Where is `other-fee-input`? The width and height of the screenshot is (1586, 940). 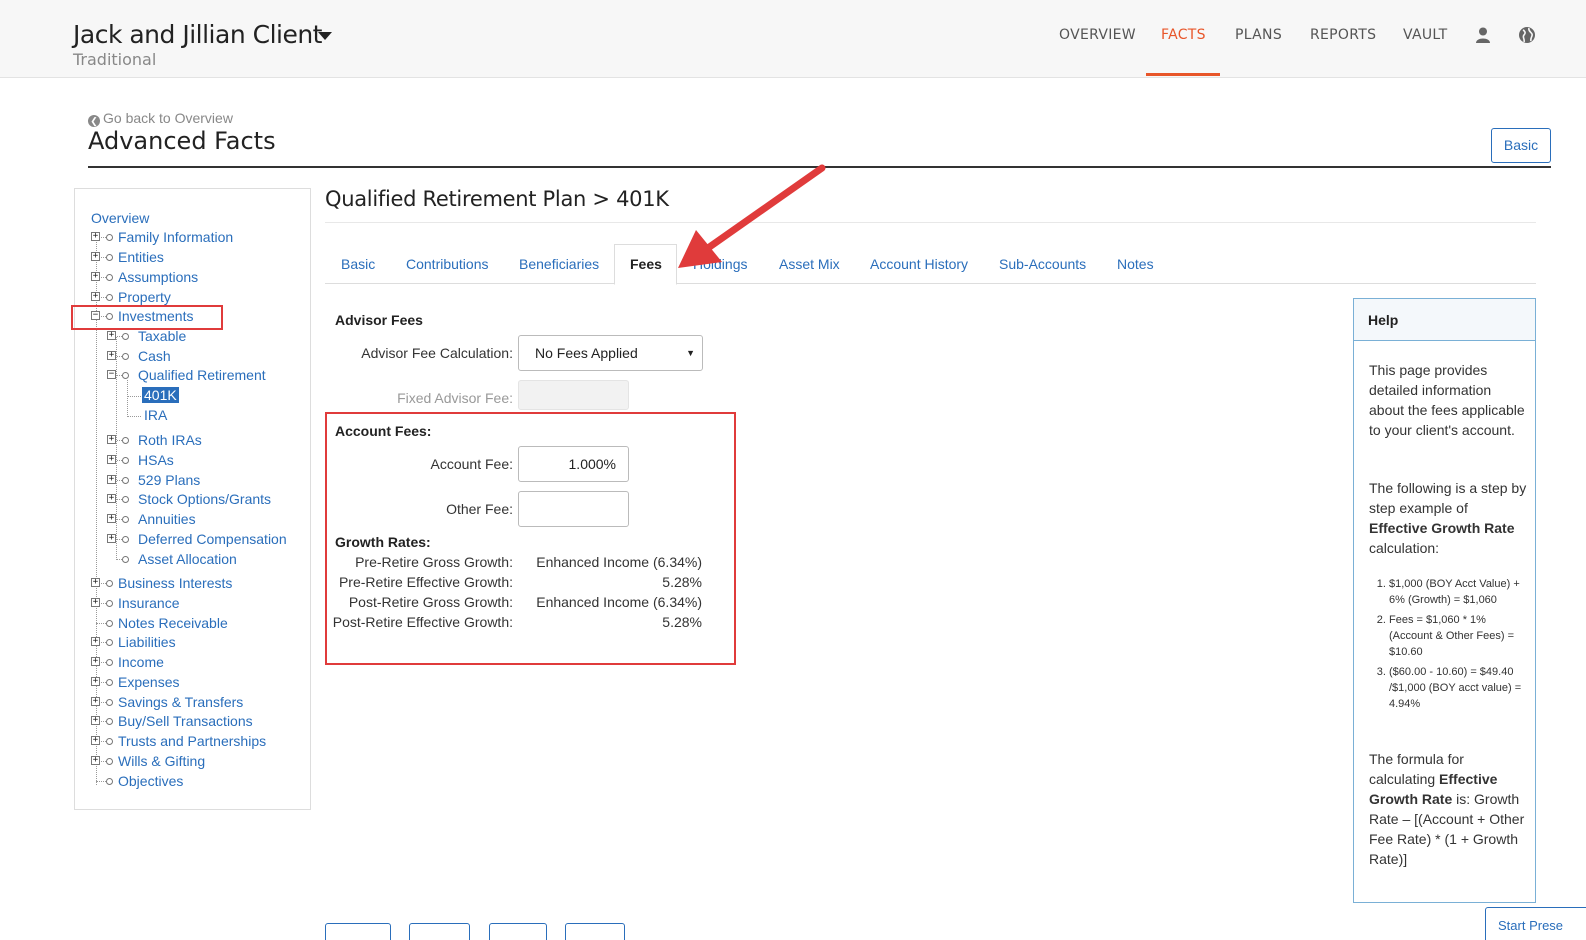
other-fee-input is located at coordinates (573, 509).